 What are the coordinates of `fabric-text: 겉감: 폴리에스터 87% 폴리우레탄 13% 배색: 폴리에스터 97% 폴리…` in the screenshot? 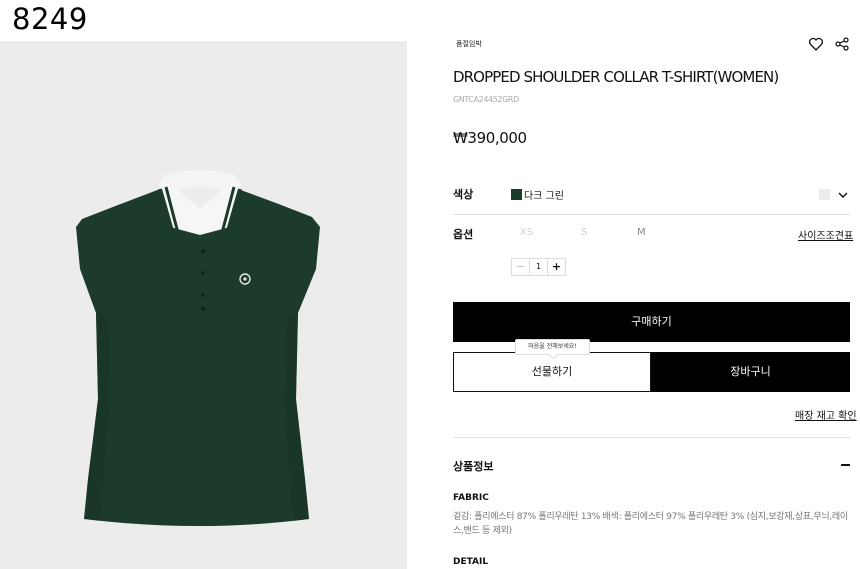 It's located at (650, 524).